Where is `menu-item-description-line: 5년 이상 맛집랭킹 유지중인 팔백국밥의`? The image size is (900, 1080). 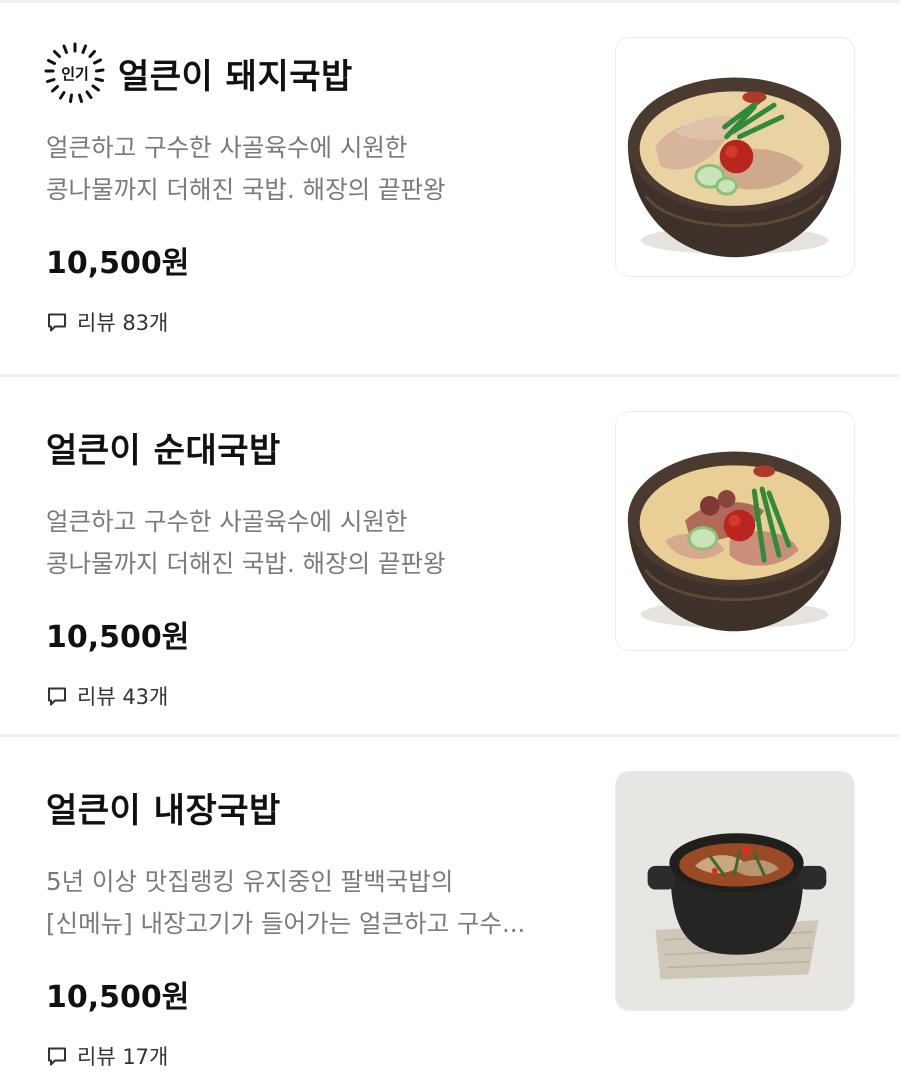 menu-item-description-line: 5년 이상 맛집랭킹 유지중인 팔백국밥의 is located at coordinates (250, 881).